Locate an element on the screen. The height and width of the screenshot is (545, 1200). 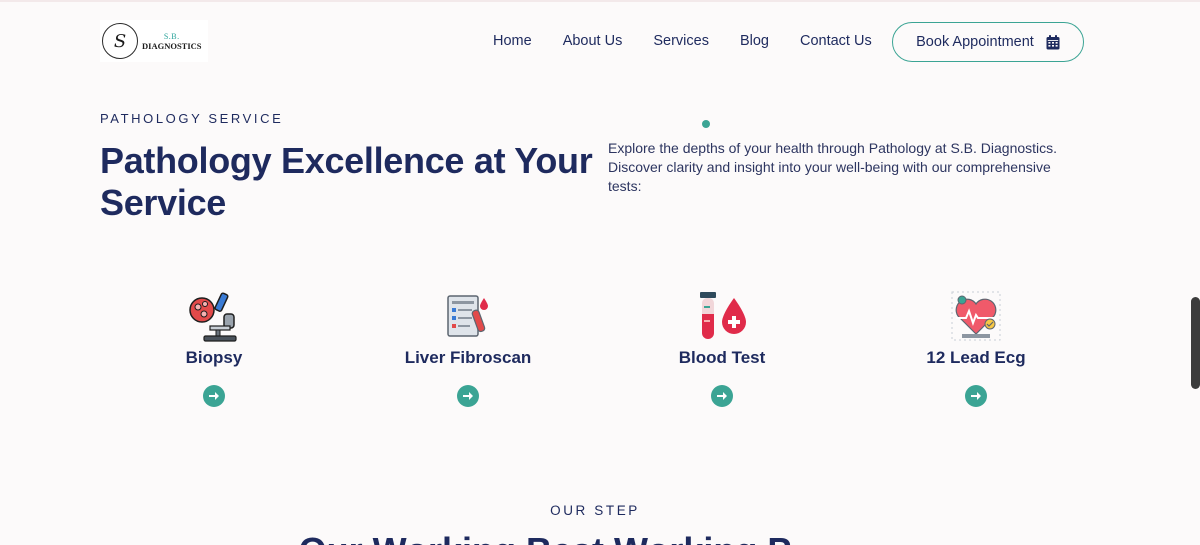
service-card-biopsy: Biopsy is located at coordinates (214, 348).